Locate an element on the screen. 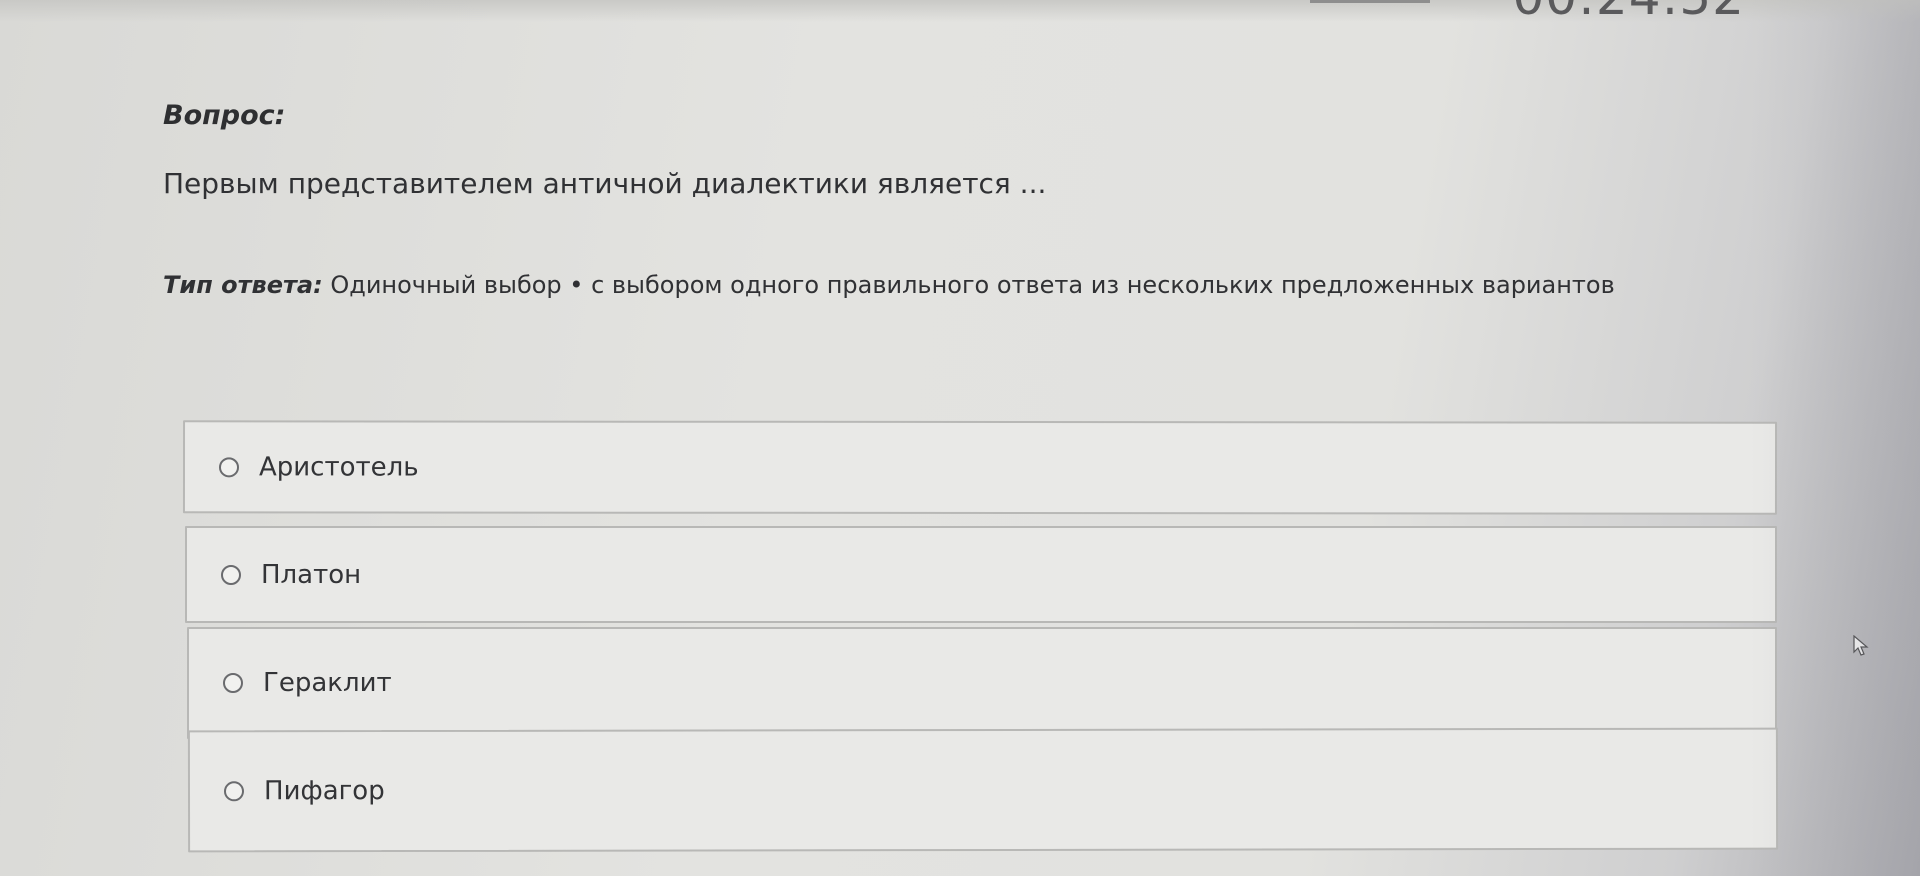 This screenshot has height=876, width=1920. answer-option: Пифагор is located at coordinates (983, 790).